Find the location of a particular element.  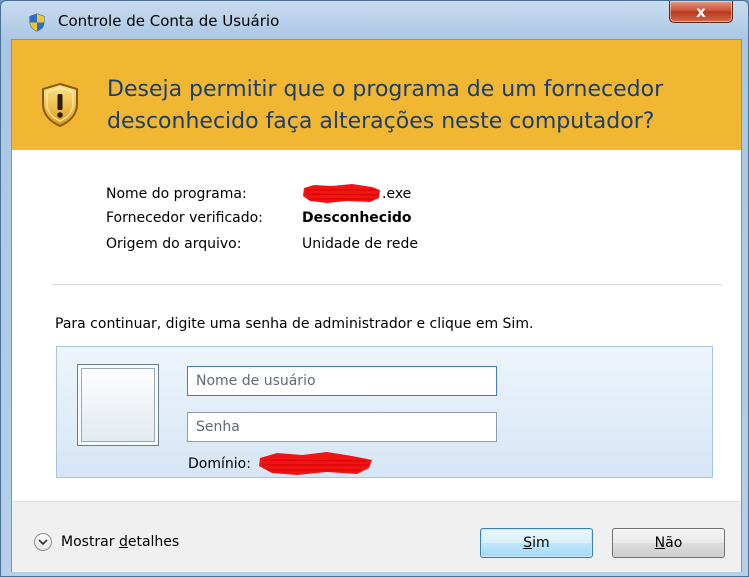

username-input is located at coordinates (342, 381).